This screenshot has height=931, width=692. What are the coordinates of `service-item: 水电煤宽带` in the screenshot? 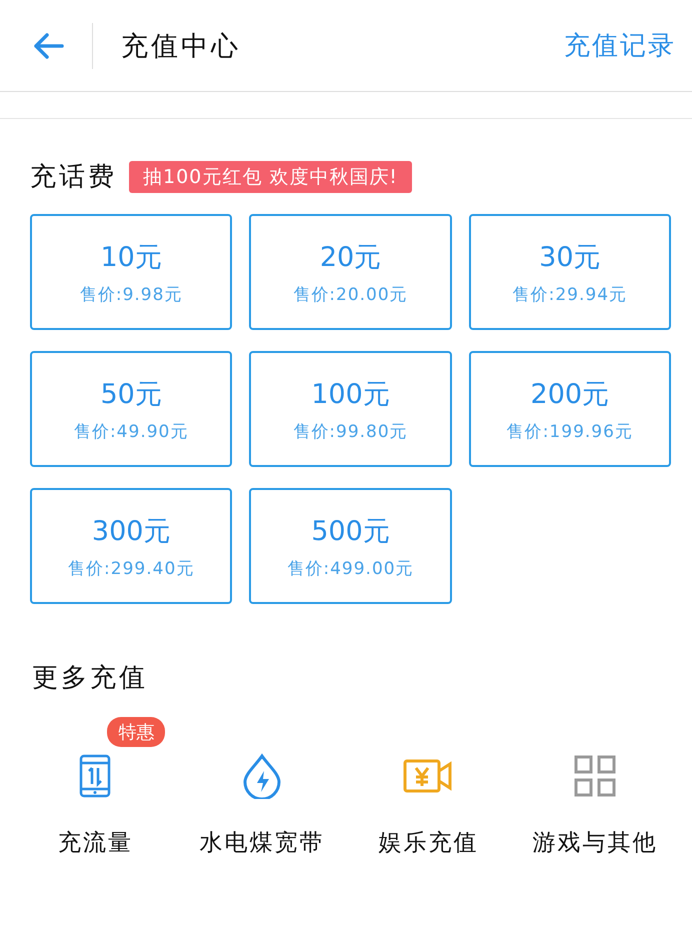 It's located at (261, 804).